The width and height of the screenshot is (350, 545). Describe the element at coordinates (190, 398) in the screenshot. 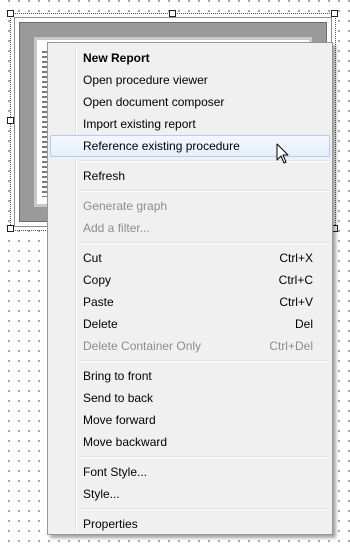

I see `menu-item-send-to-back: Send to back` at that location.